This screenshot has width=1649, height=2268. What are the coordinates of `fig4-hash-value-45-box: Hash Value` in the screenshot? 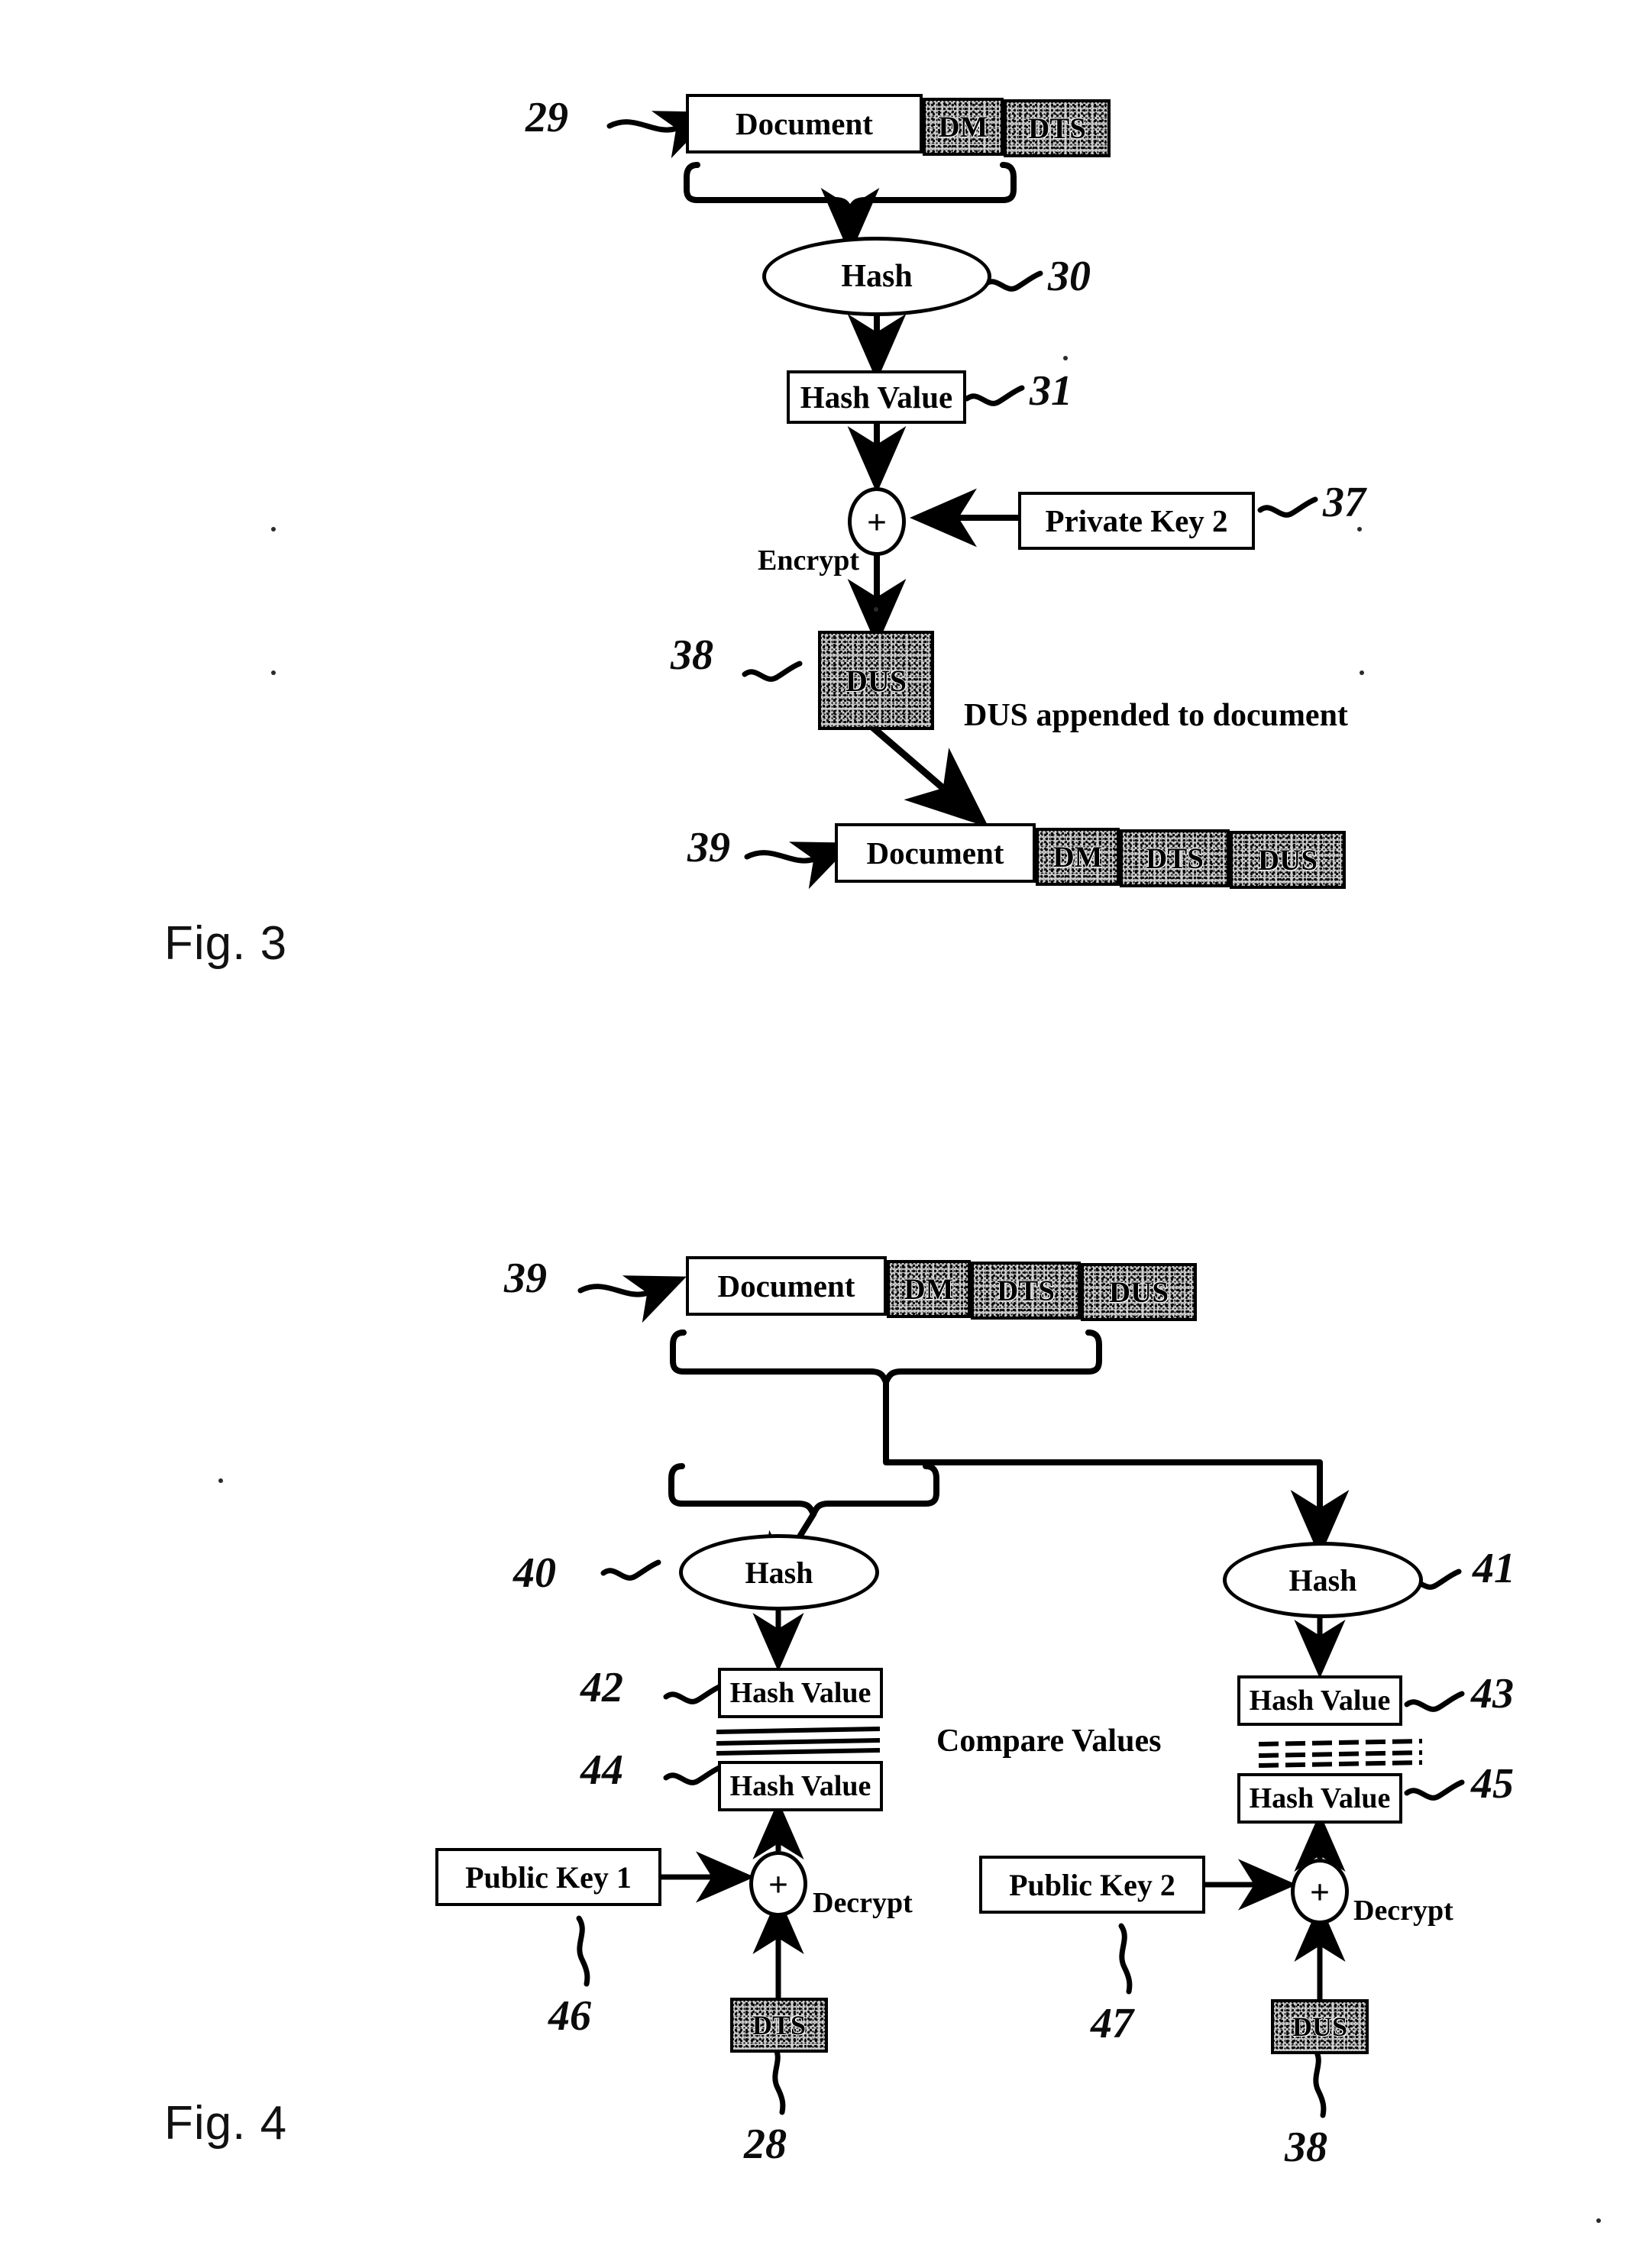 It's located at (1319, 1799).